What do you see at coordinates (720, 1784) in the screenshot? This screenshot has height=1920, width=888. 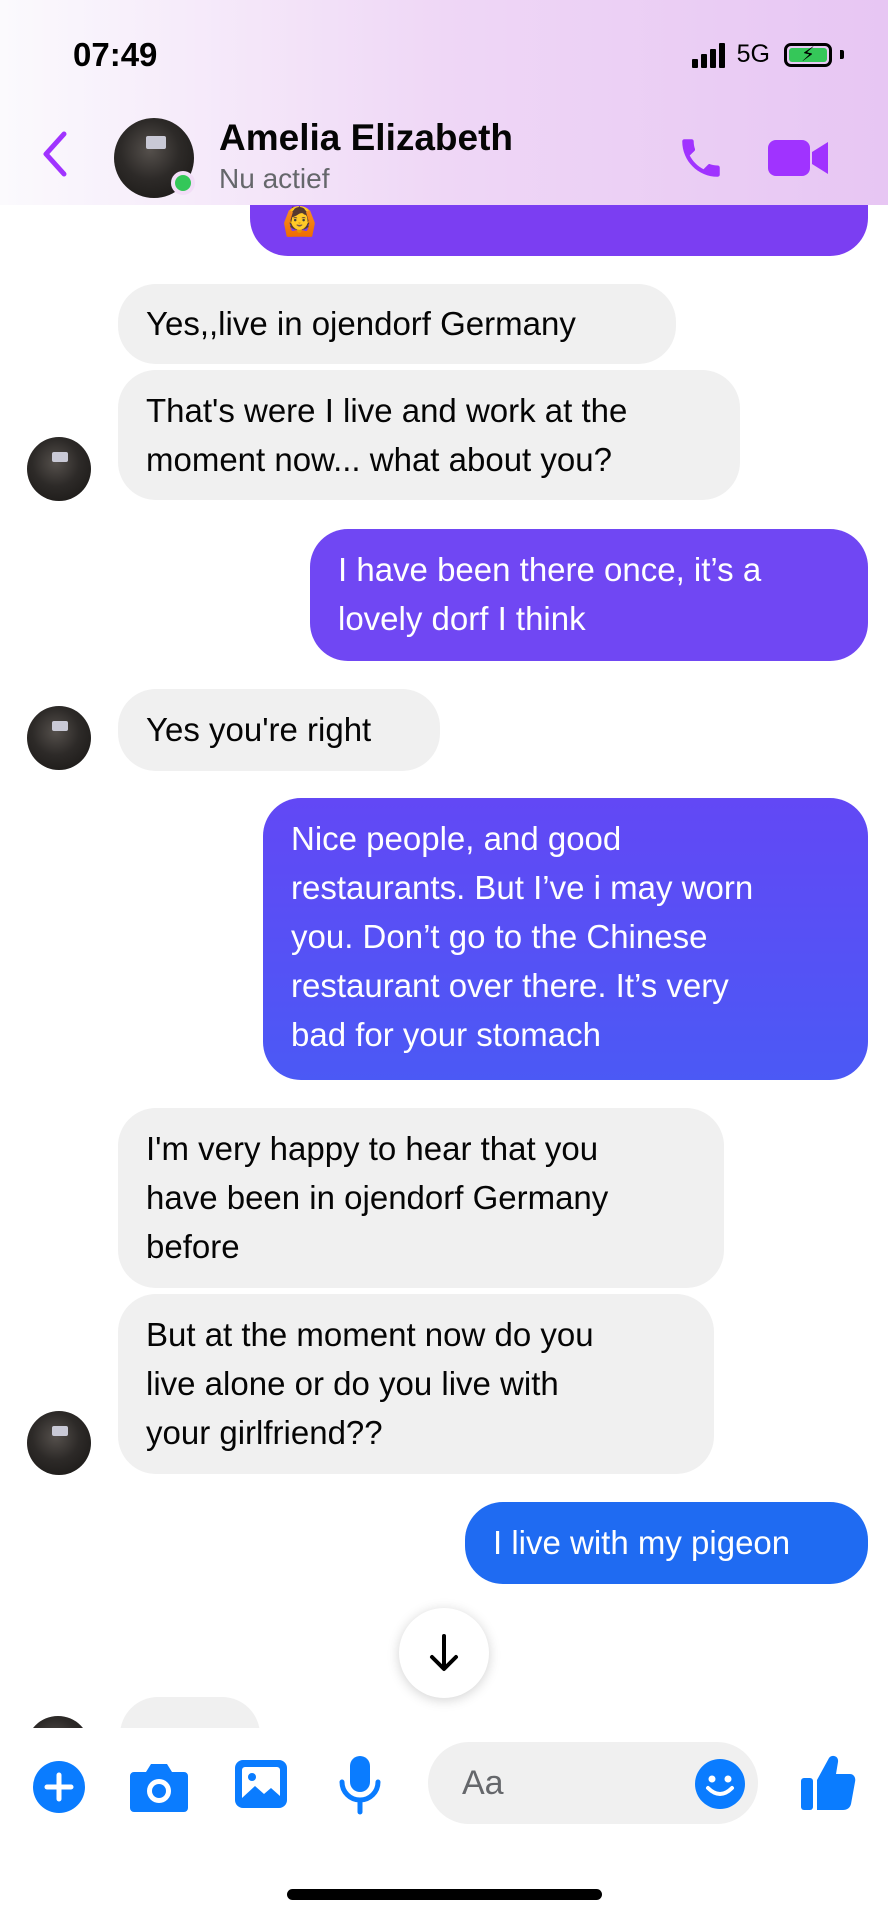 I see `emoji-icon` at bounding box center [720, 1784].